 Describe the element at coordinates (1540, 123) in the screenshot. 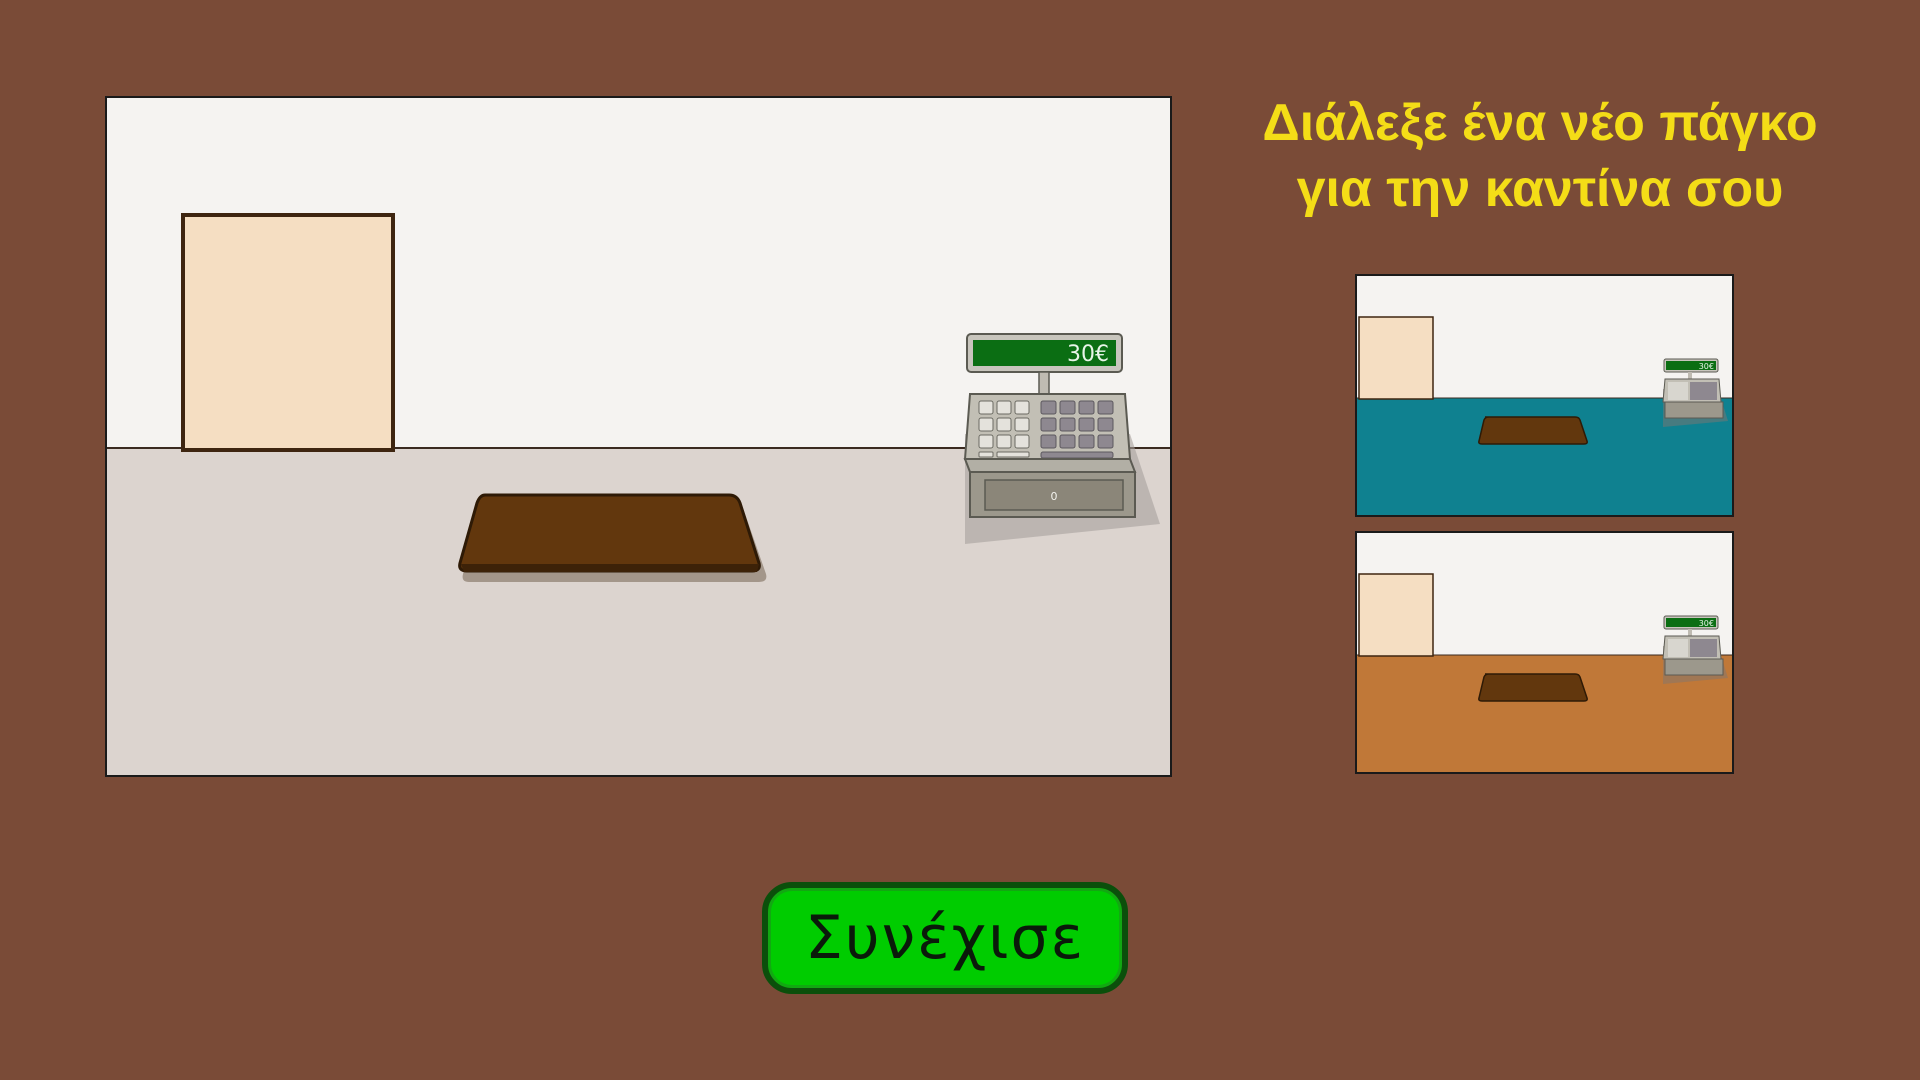

I see `title-line-1: Διάλεξε ένα νέο πάγκο` at that location.